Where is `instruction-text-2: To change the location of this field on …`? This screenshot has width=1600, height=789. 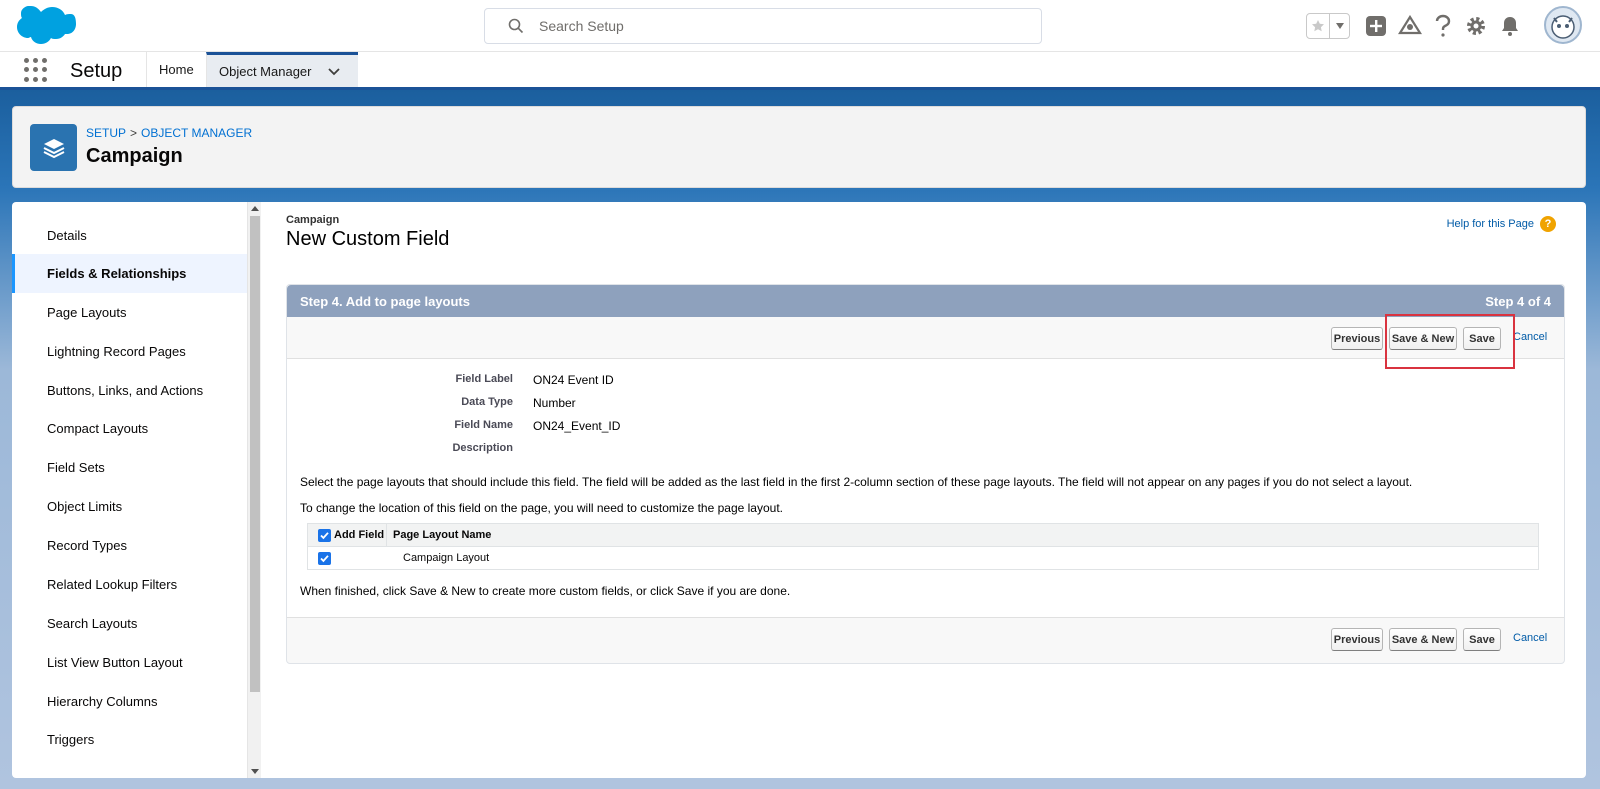 instruction-text-2: To change the location of this field on … is located at coordinates (541, 508).